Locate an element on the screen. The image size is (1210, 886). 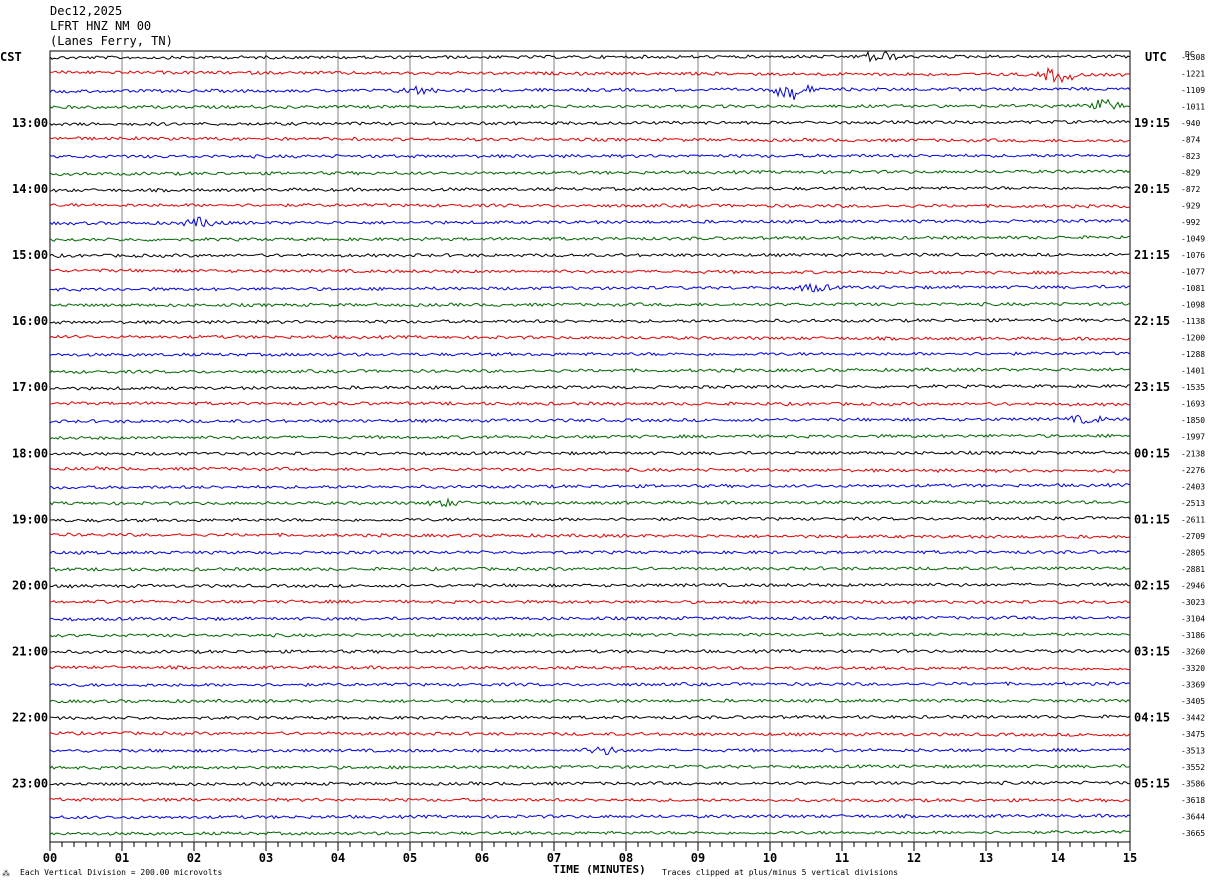
dc-offset-label: -3442 is located at coordinates (1193, 717).